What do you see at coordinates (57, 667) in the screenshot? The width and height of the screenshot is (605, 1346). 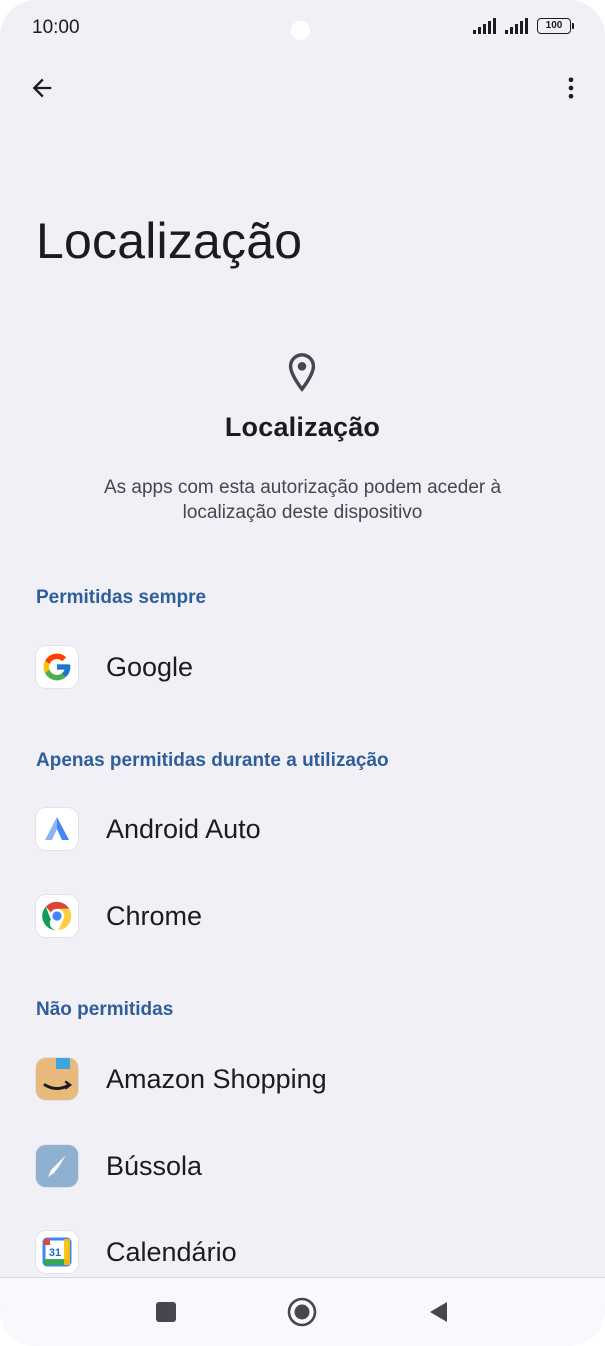 I see `google-icon` at bounding box center [57, 667].